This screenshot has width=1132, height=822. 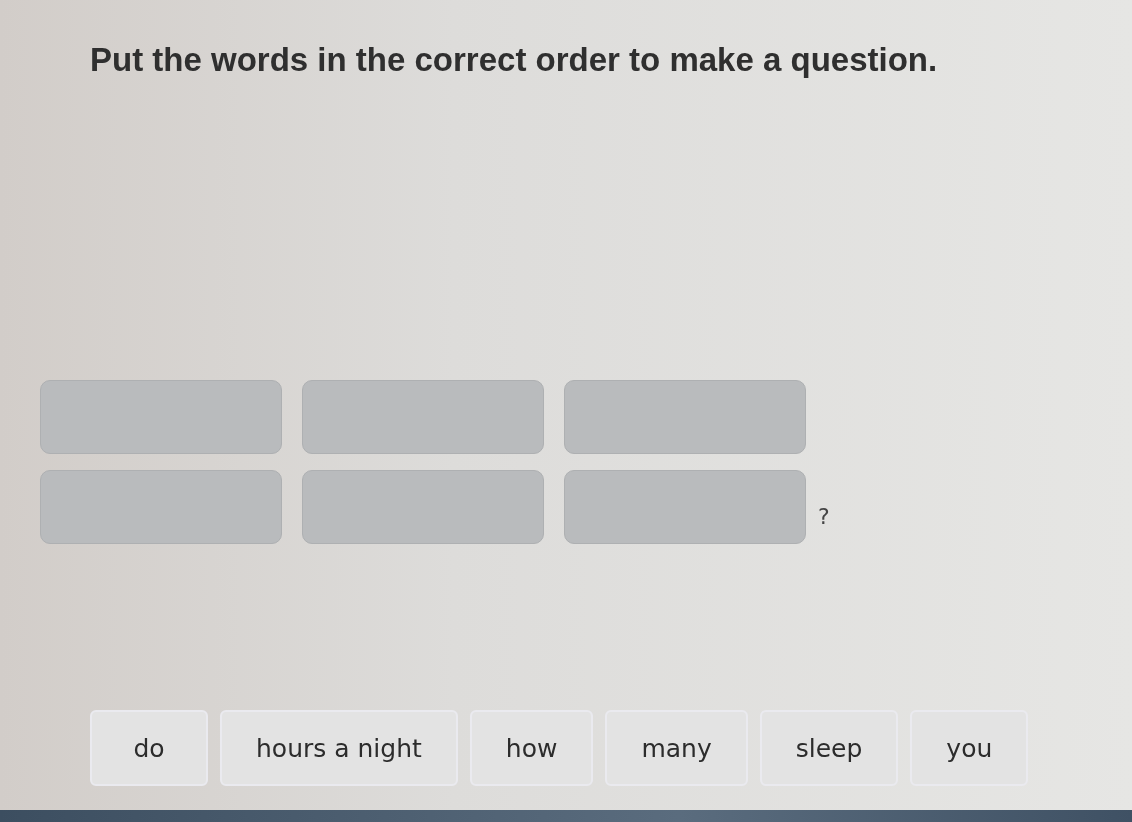 What do you see at coordinates (514, 60) in the screenshot?
I see `instruction-text: Put the words in the correct order to make a question.` at bounding box center [514, 60].